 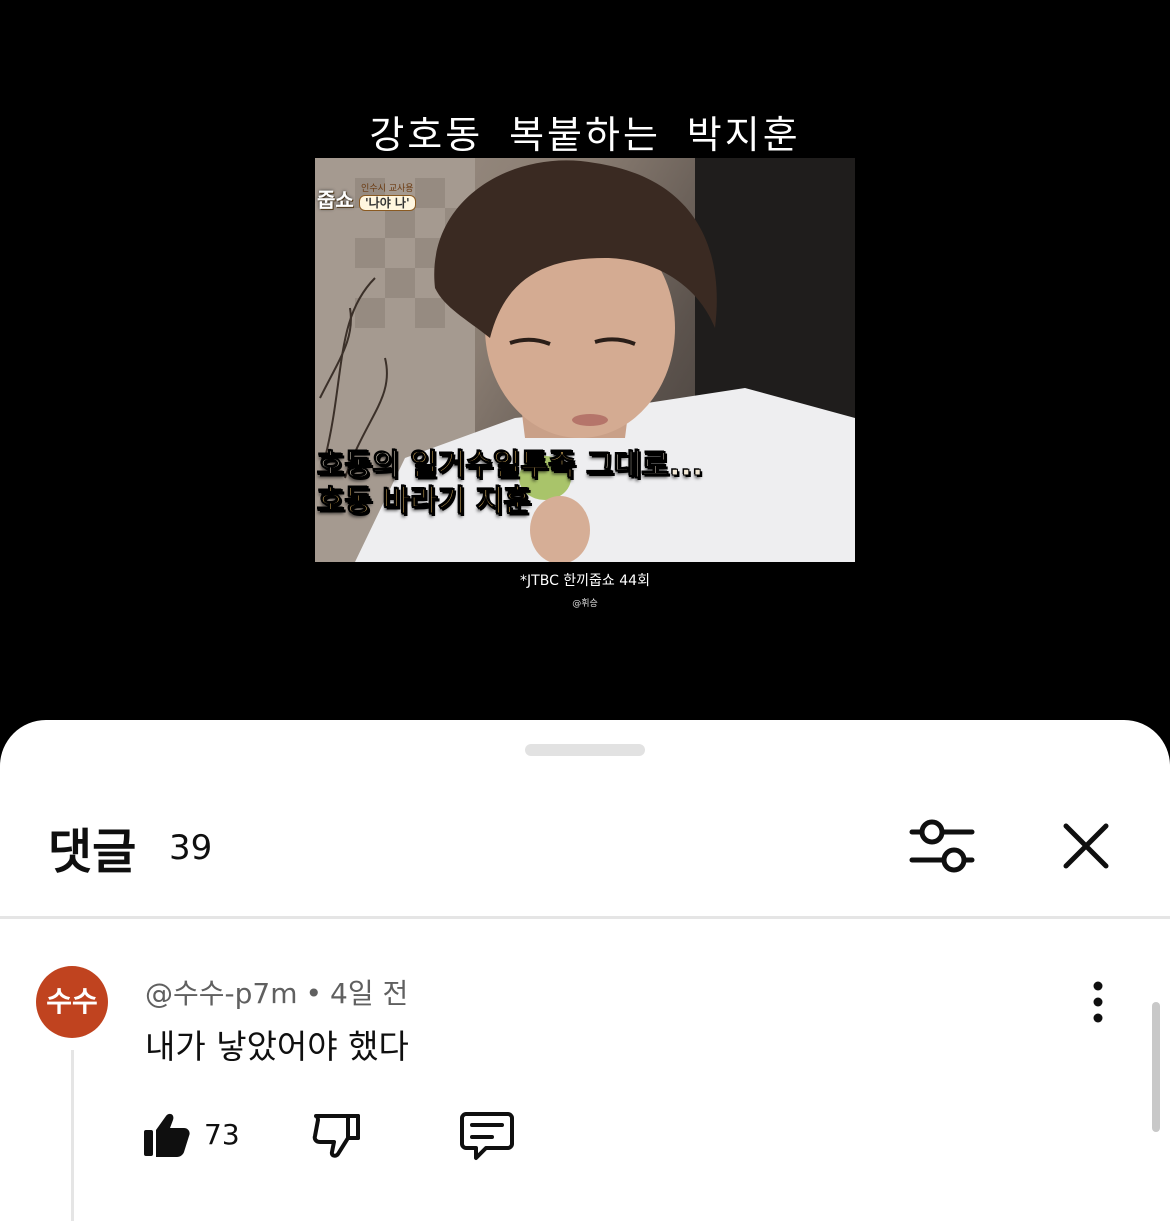 What do you see at coordinates (387, 189) in the screenshot?
I see `episode-tag-small: 인수시 교사용` at bounding box center [387, 189].